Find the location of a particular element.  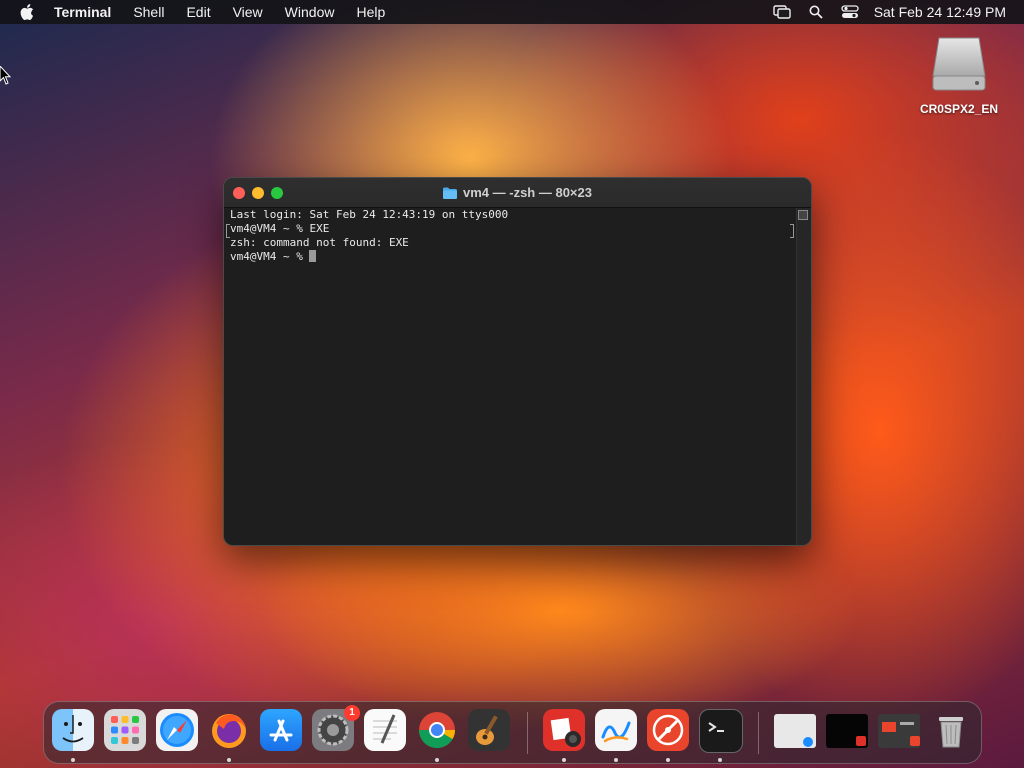

selection-mark-right is located at coordinates (792, 231).